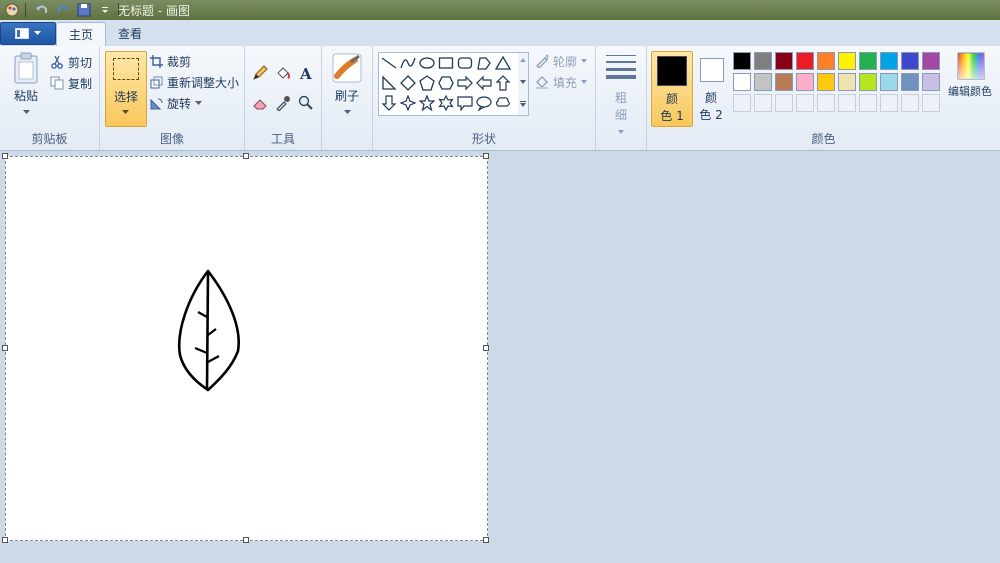 The width and height of the screenshot is (1000, 563). Describe the element at coordinates (389, 103) in the screenshot. I see `down-arrow-shape` at that location.